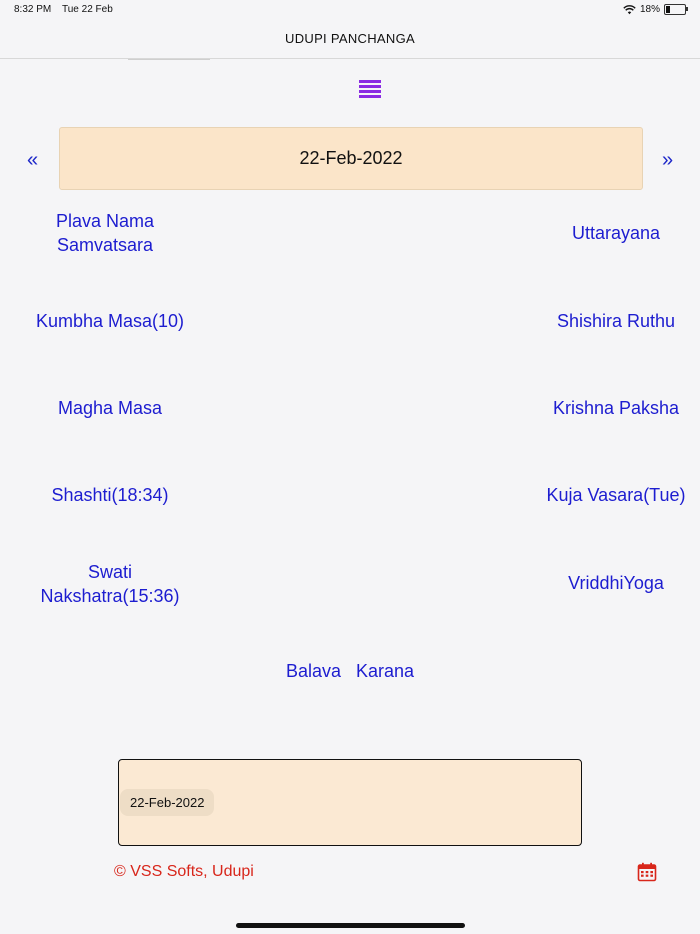 The image size is (700, 934). I want to click on status-right: 18%, so click(655, 9).